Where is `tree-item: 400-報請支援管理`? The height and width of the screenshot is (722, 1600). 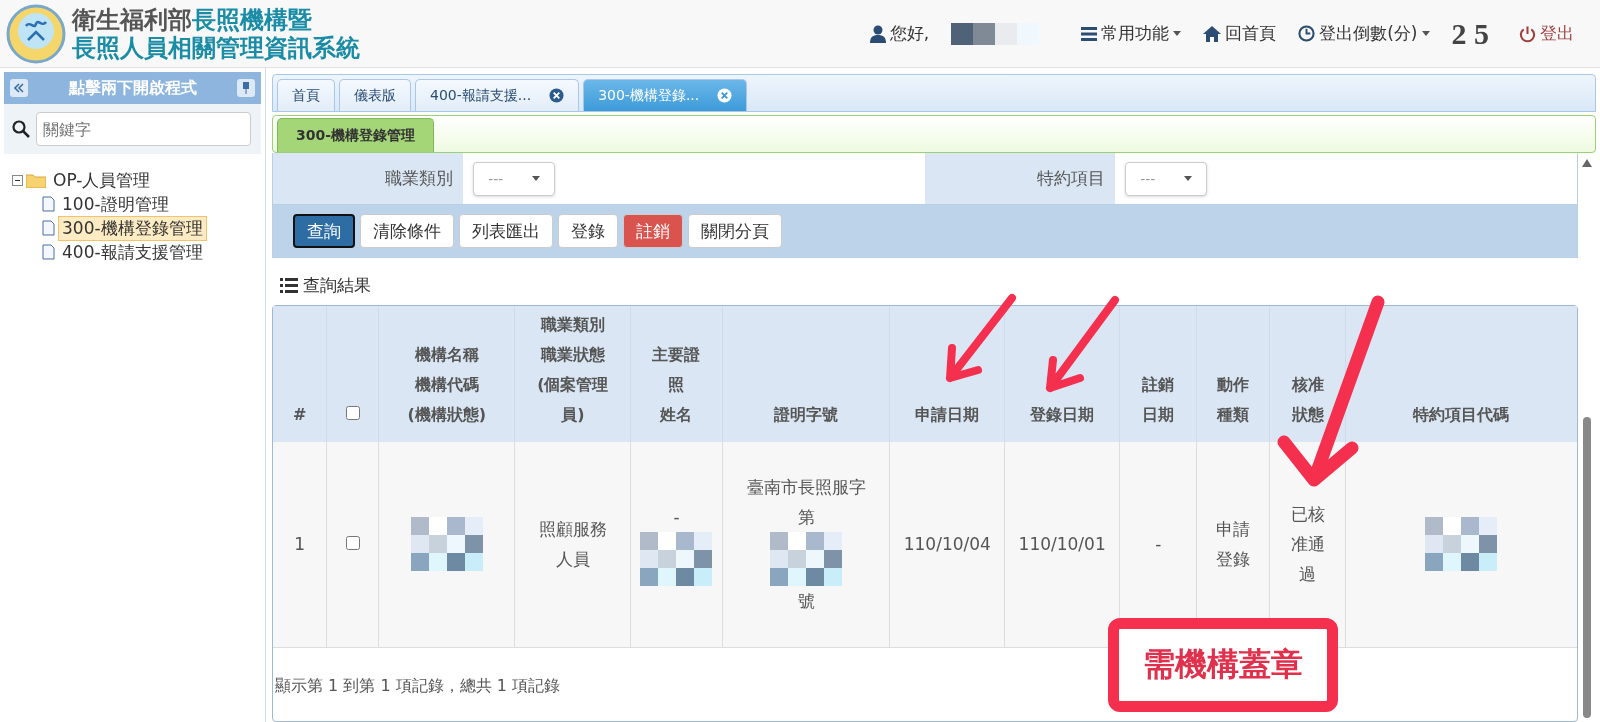
tree-item: 400-報請支援管理 is located at coordinates (132, 252).